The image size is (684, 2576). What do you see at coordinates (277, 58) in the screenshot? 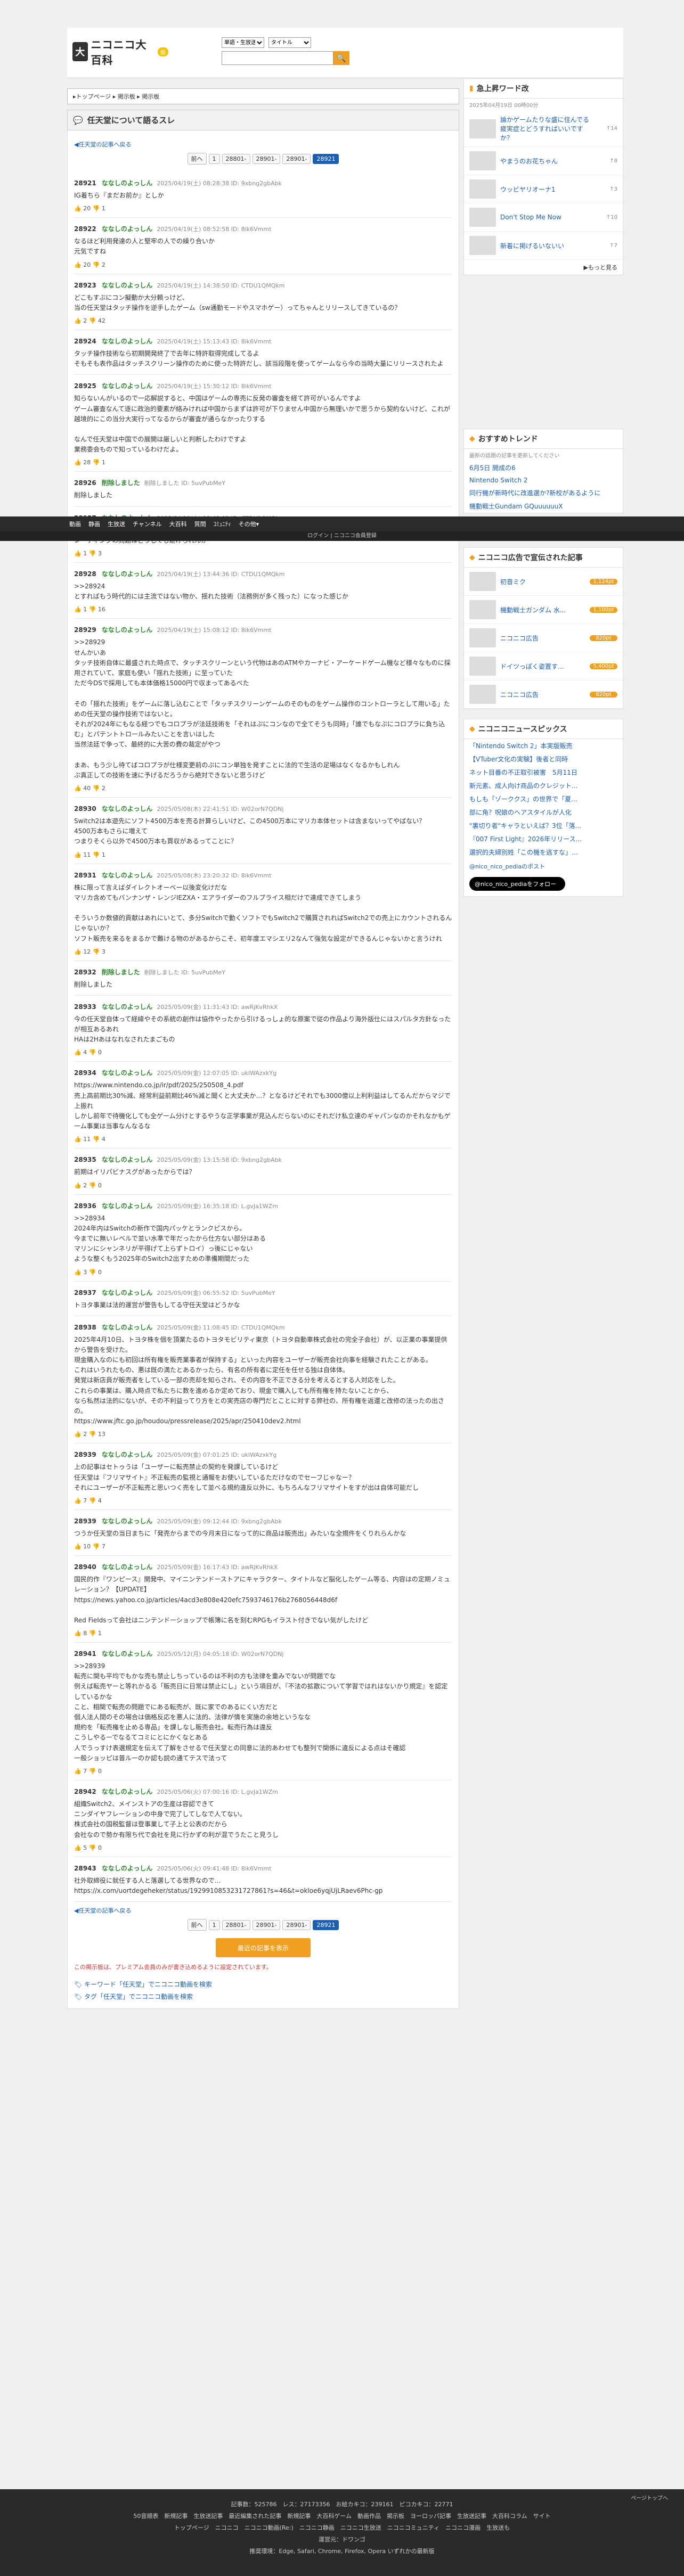
I see `search-input` at bounding box center [277, 58].